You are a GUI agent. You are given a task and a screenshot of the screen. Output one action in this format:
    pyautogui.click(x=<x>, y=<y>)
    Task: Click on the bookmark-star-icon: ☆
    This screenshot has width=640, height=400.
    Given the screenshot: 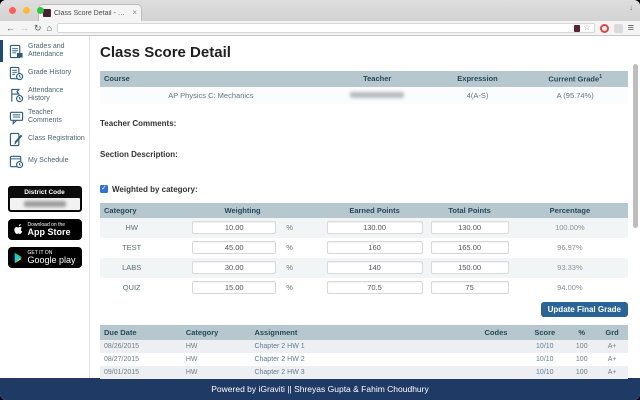 What is the action you would take?
    pyautogui.click(x=586, y=28)
    